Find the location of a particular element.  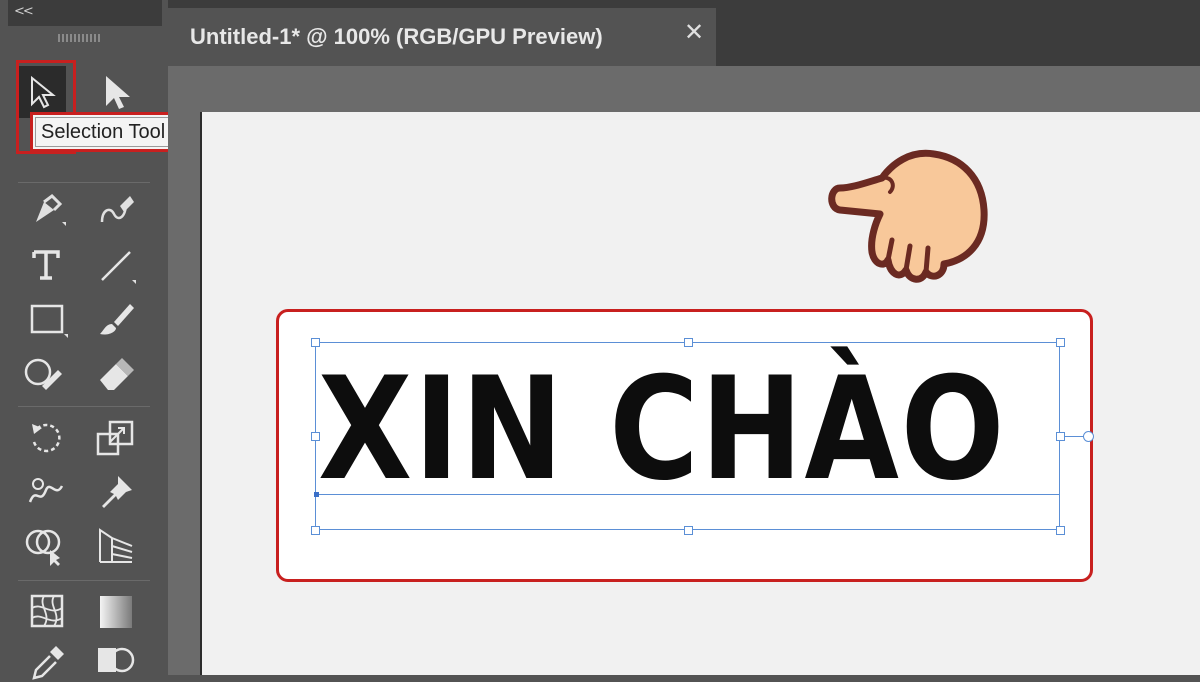

brush-icon is located at coordinates (117, 319).